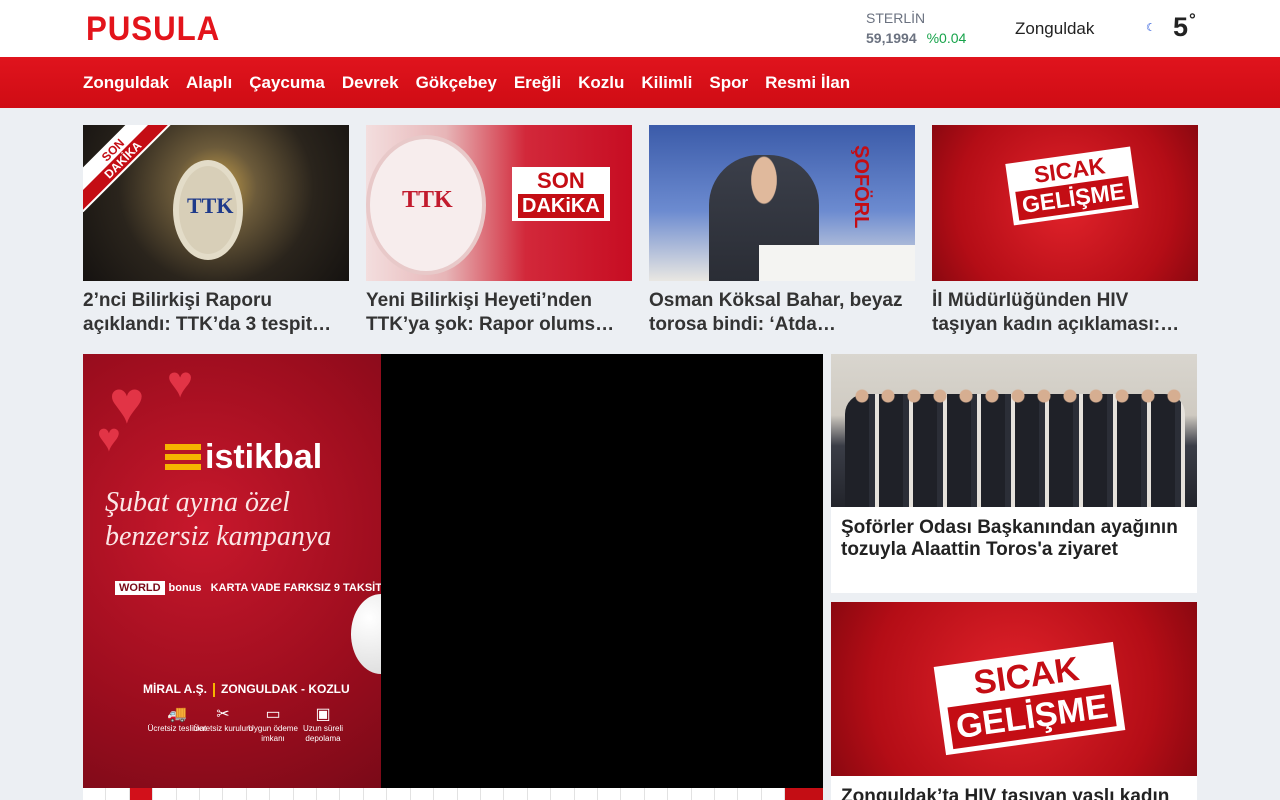  I want to click on ad-company: MİRAL A.Ş. ZONGULDAK - KOZLU, so click(246, 689).